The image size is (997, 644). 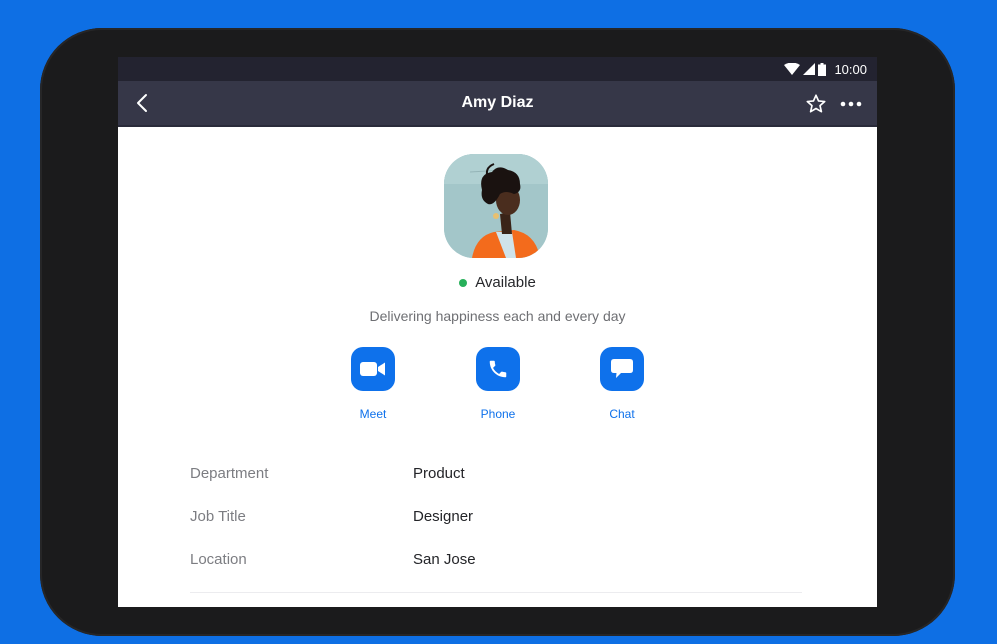 What do you see at coordinates (809, 69) in the screenshot?
I see `cellular-signal-icon` at bounding box center [809, 69].